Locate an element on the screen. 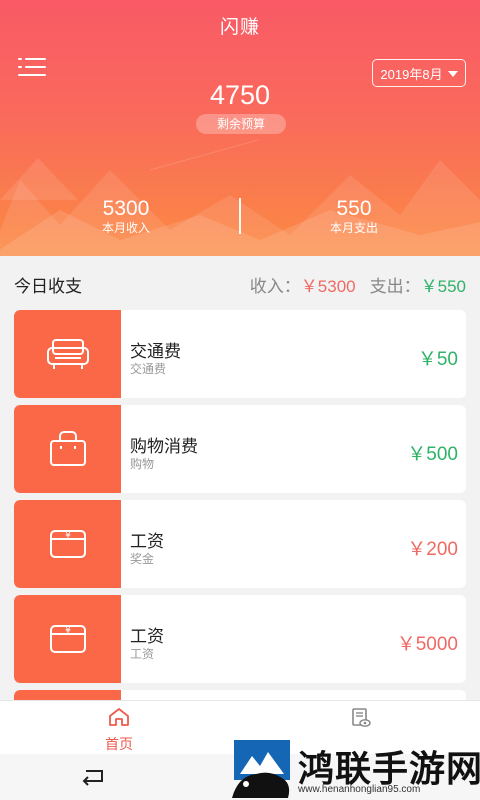 The height and width of the screenshot is (800, 480). tab-home-label: 首页 is located at coordinates (119, 744).